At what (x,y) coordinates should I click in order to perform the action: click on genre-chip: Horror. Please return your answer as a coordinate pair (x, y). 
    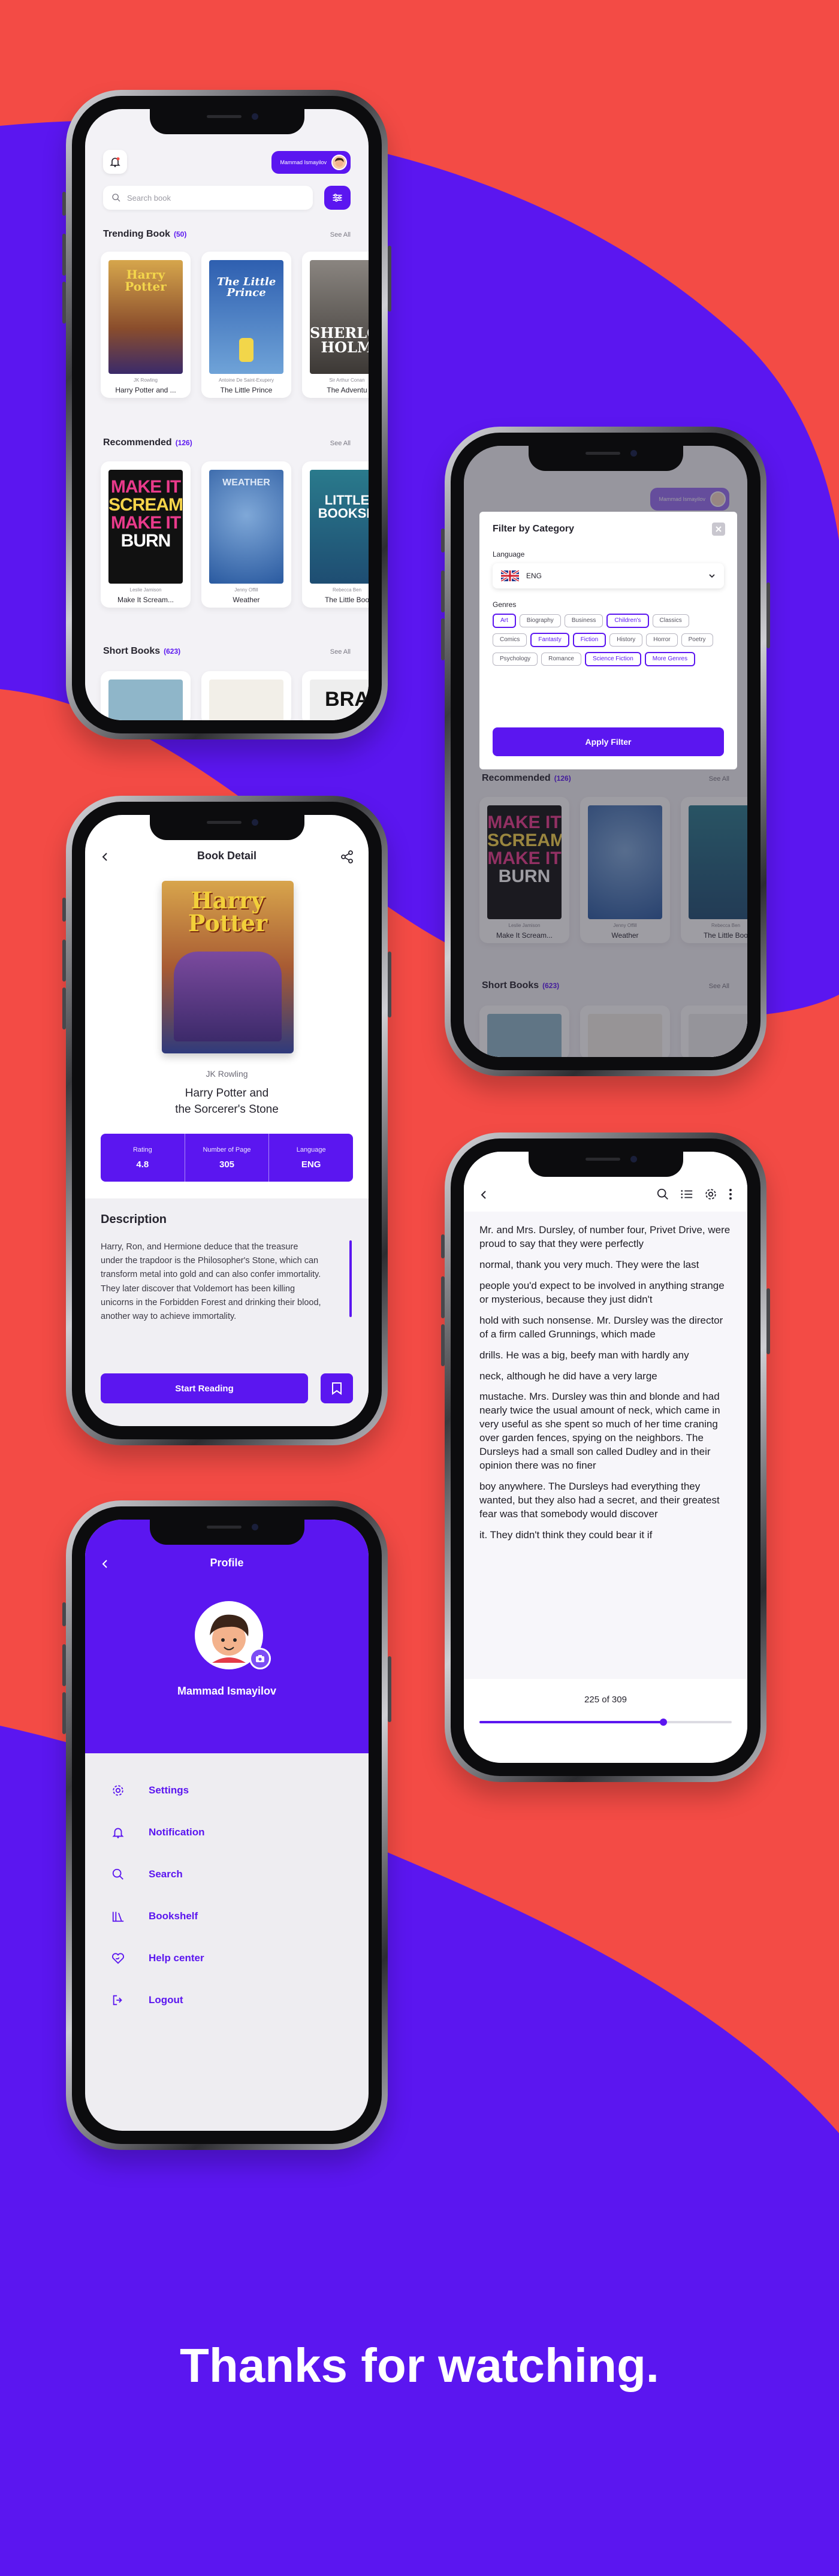
    Looking at the image, I should click on (662, 640).